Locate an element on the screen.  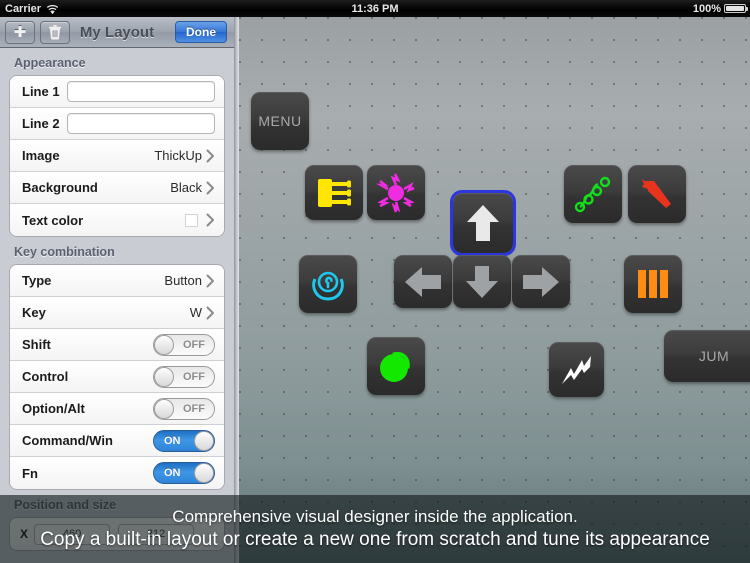
settings-row: Command/Win ON is located at coordinates (117, 441).